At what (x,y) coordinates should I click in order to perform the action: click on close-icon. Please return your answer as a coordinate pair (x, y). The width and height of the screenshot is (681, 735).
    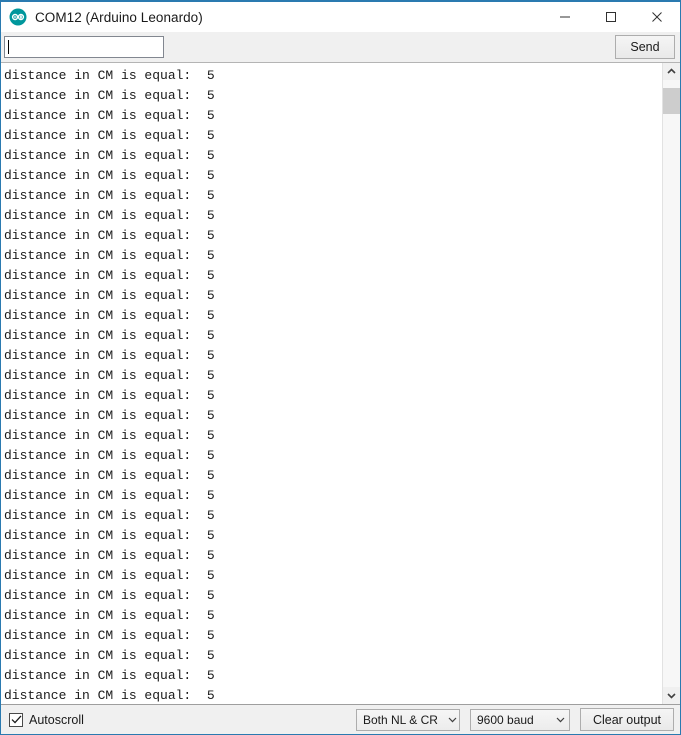
    Looking at the image, I should click on (657, 17).